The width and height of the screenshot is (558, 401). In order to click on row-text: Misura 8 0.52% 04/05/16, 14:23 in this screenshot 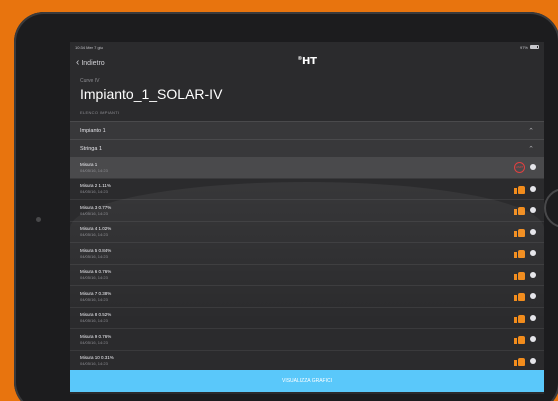, I will do `click(95, 317)`.